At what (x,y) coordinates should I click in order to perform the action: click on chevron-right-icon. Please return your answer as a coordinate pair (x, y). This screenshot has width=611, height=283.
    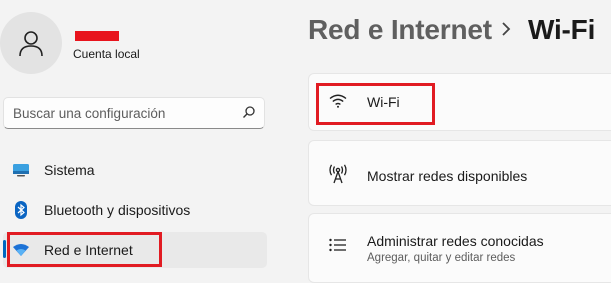
    Looking at the image, I should click on (506, 31).